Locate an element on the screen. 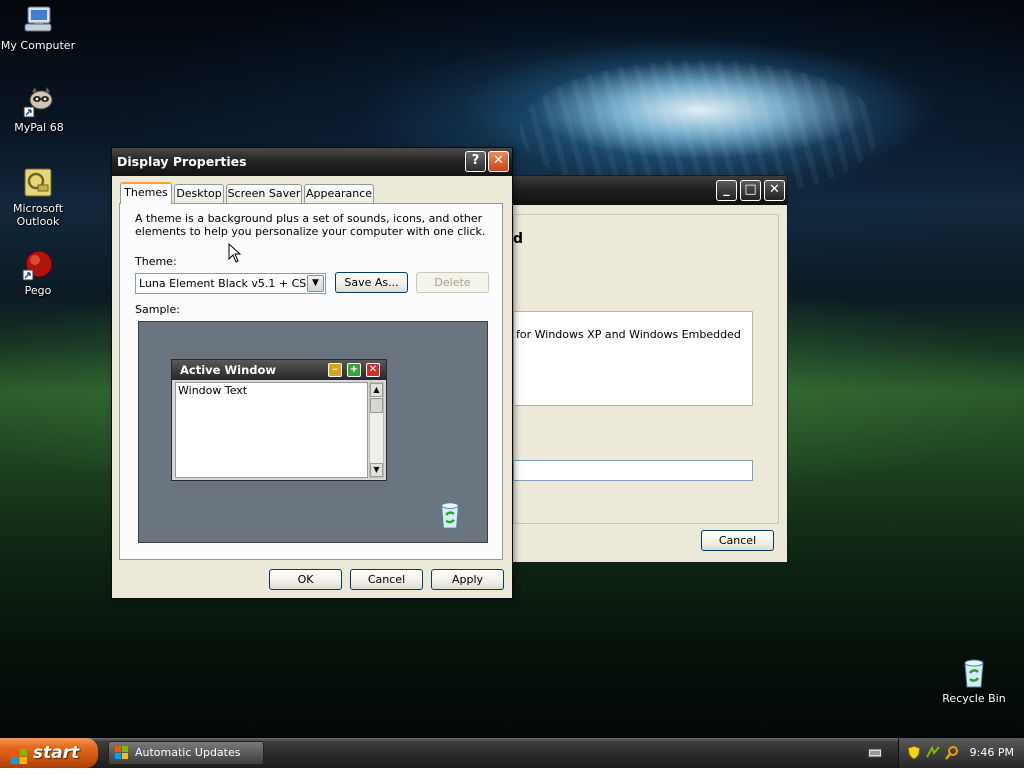 Image resolution: width=1024 pixels, height=775 pixels. desktop-icon-label: My Computer is located at coordinates (38, 45).